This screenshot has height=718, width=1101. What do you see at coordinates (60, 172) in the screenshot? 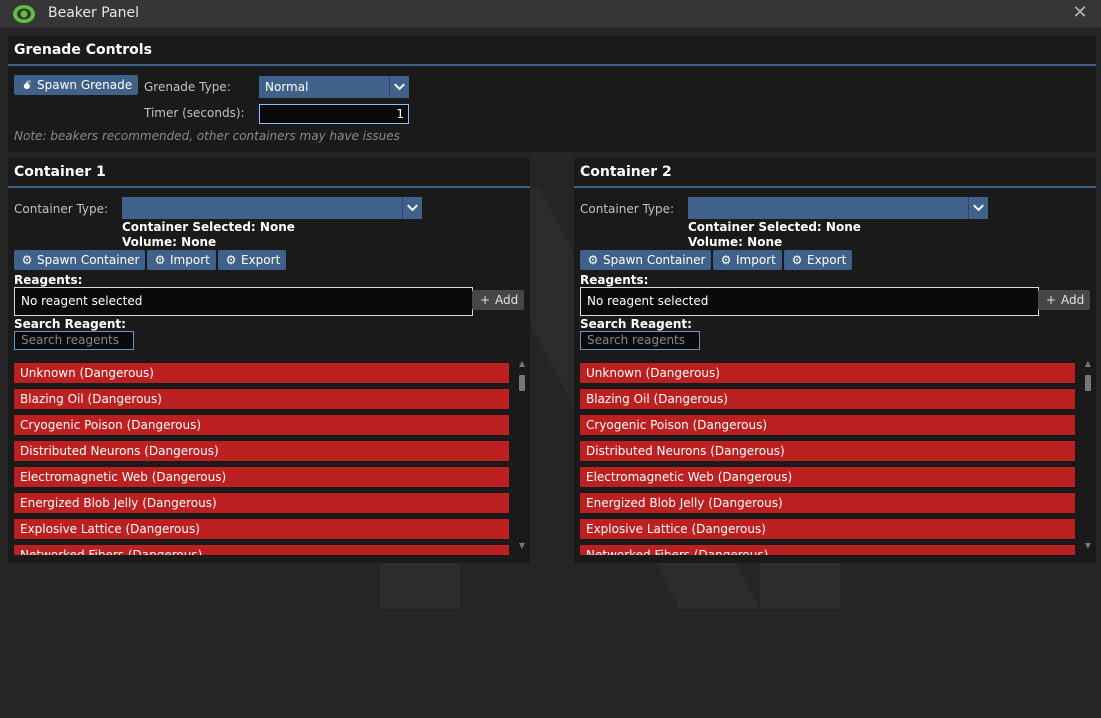
I see `section-title: Container 1` at bounding box center [60, 172].